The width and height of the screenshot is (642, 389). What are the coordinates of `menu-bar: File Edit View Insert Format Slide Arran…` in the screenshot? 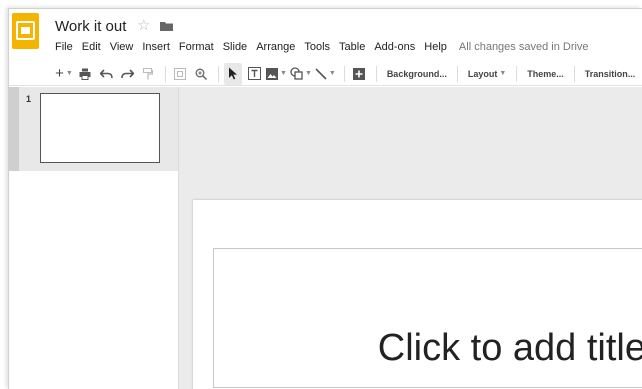 It's located at (322, 47).